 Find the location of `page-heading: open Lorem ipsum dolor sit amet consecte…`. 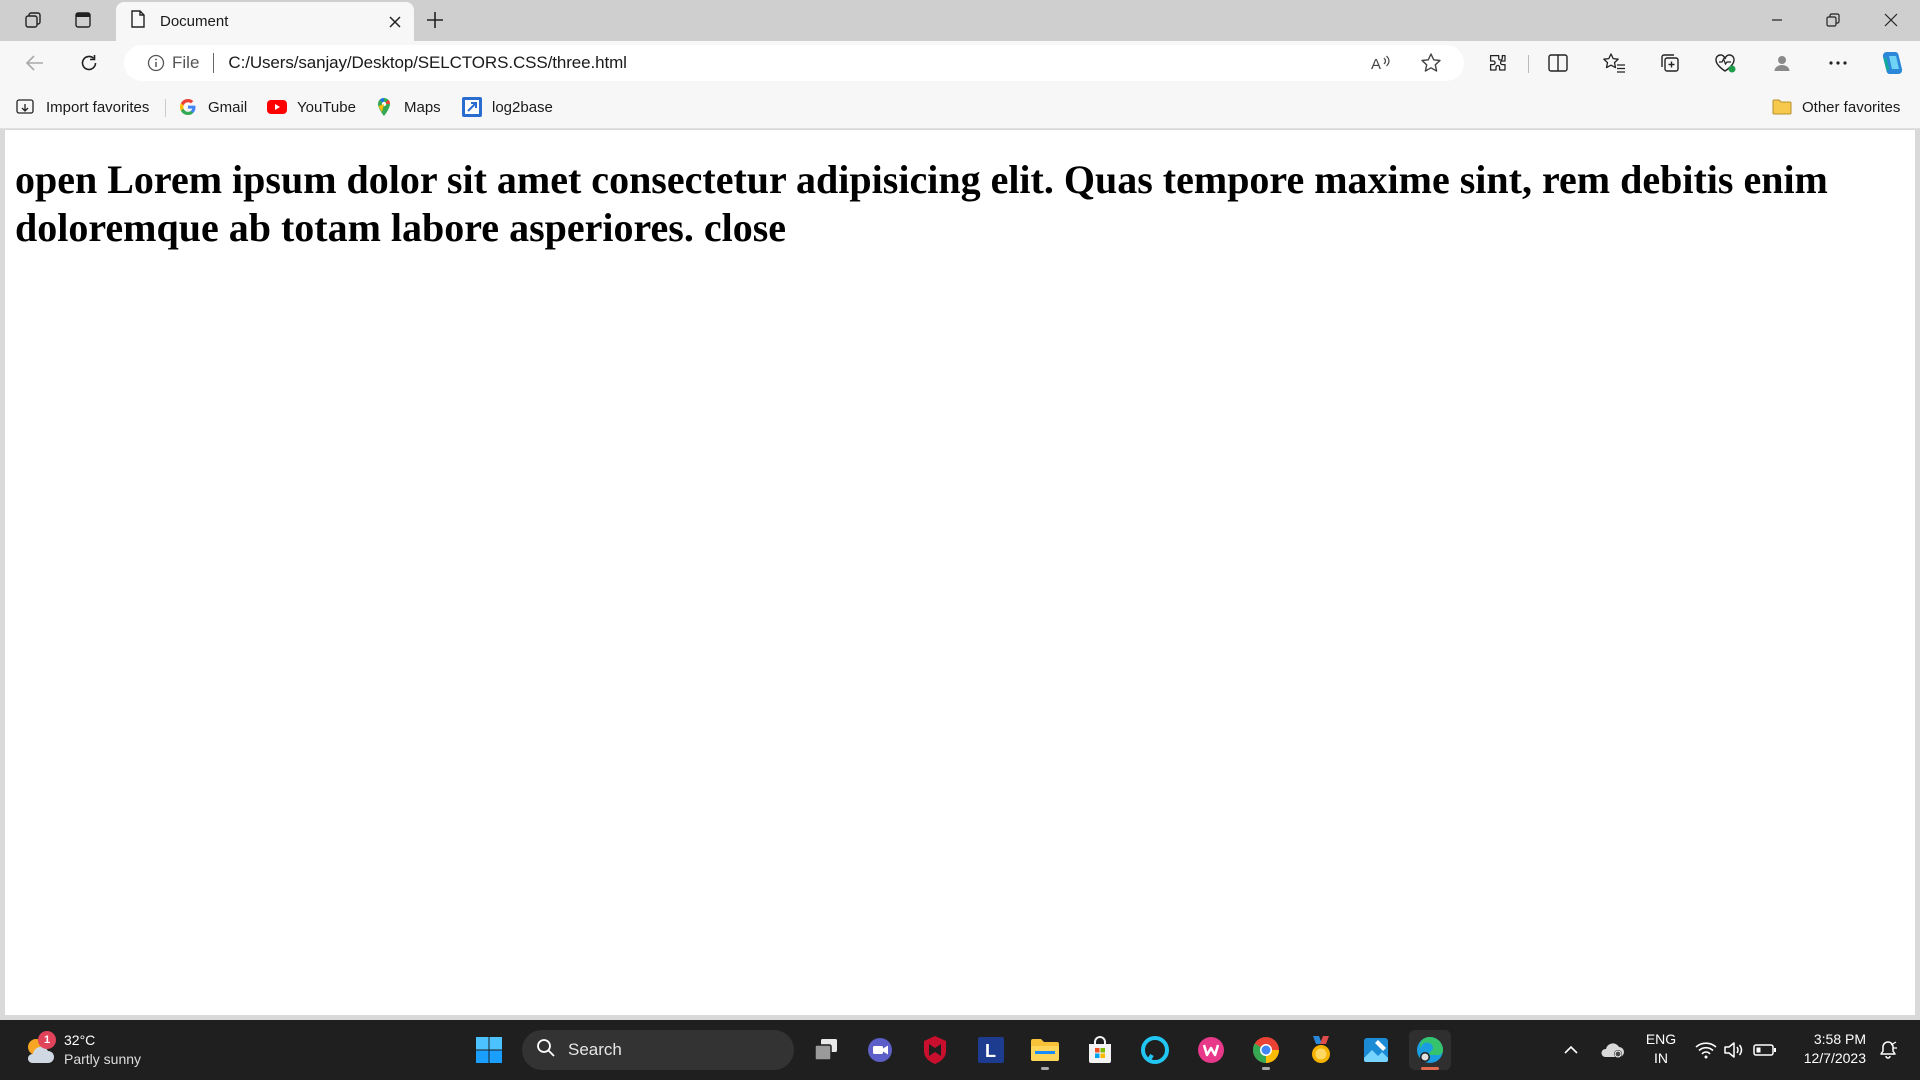

page-heading: open Lorem ipsum dolor sit amet consecte… is located at coordinates (921, 203).